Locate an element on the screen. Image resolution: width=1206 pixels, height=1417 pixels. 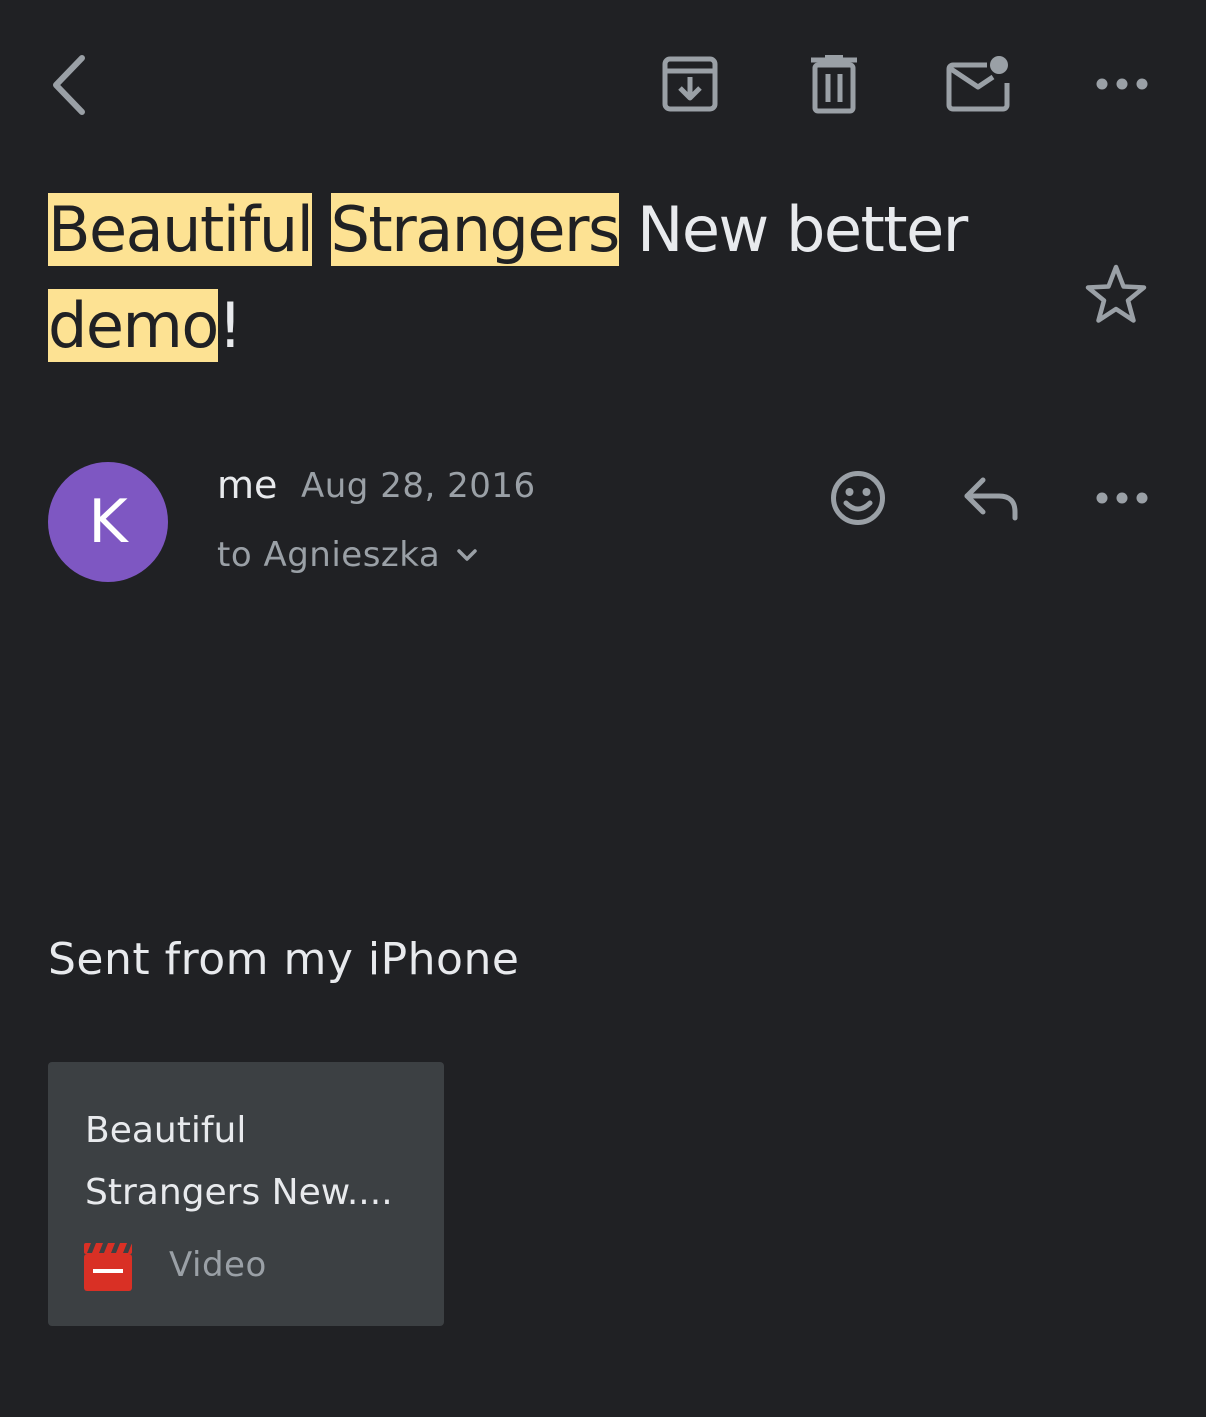
attachment-type: Video is located at coordinates (218, 1265).